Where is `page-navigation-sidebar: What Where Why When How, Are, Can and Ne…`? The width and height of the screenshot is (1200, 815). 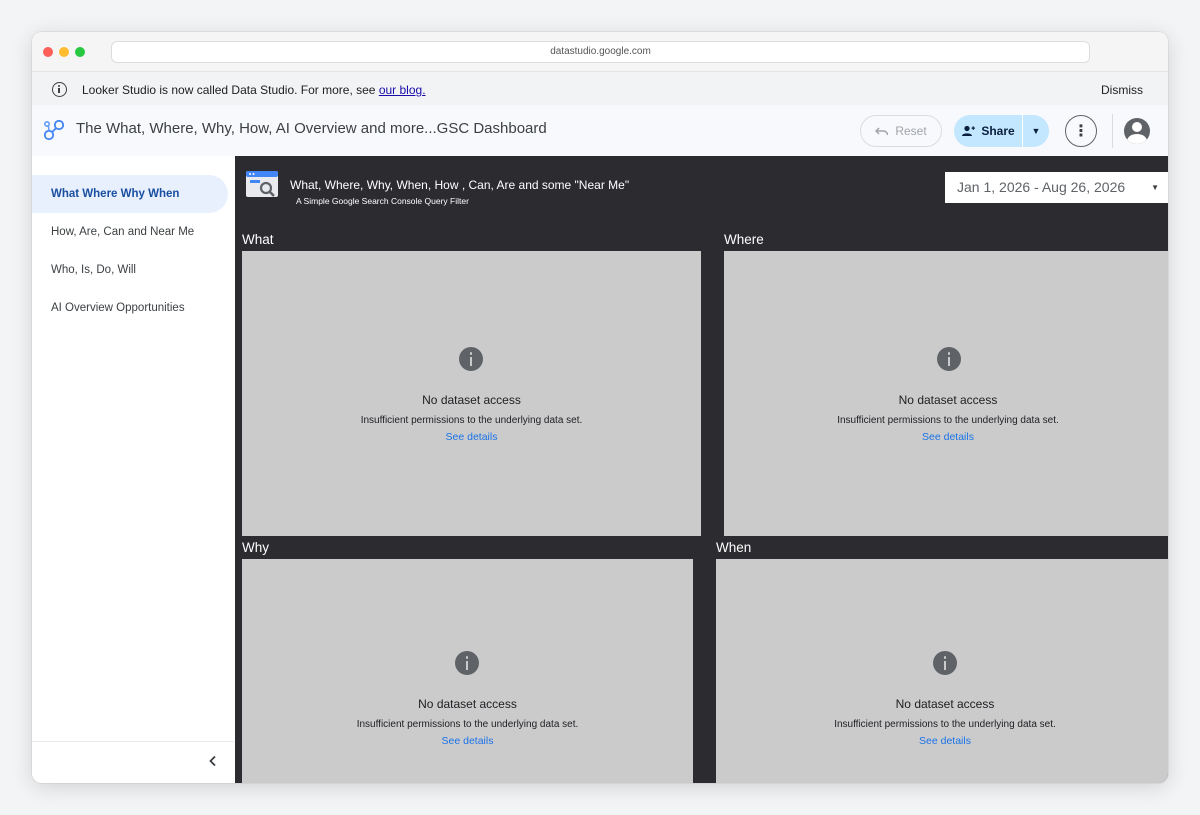 page-navigation-sidebar: What Where Why When How, Are, Can and Ne… is located at coordinates (133, 469).